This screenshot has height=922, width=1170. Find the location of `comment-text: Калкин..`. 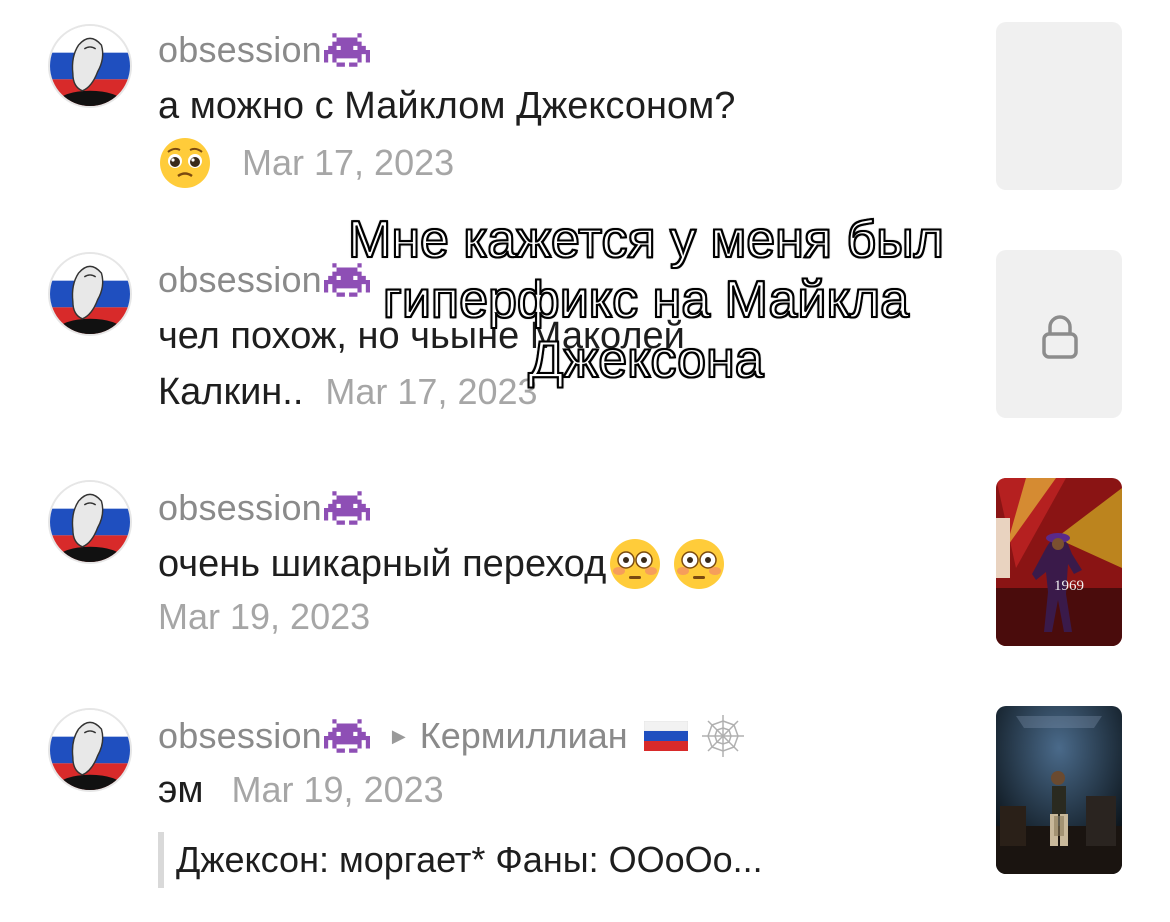

comment-text: Калкин.. is located at coordinates (231, 392).